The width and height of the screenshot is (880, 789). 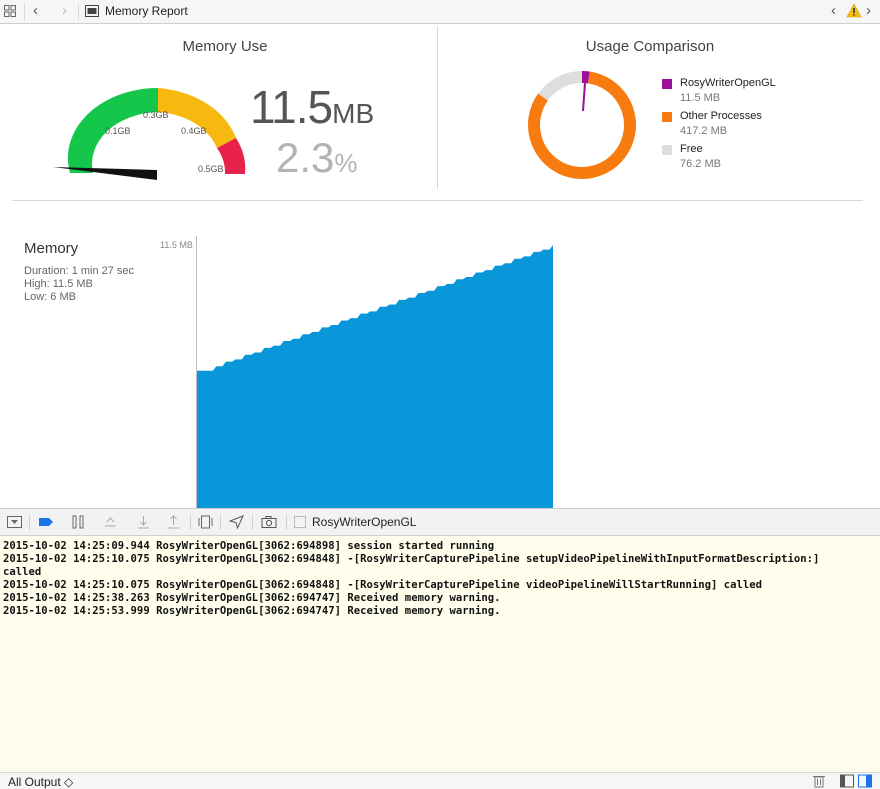 What do you see at coordinates (560, 86) in the screenshot?
I see `donut-slice` at bounding box center [560, 86].